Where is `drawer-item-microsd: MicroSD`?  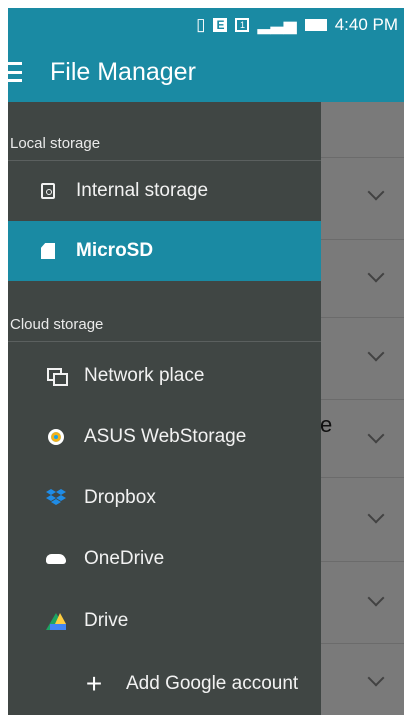 drawer-item-microsd: MicroSD is located at coordinates (164, 251).